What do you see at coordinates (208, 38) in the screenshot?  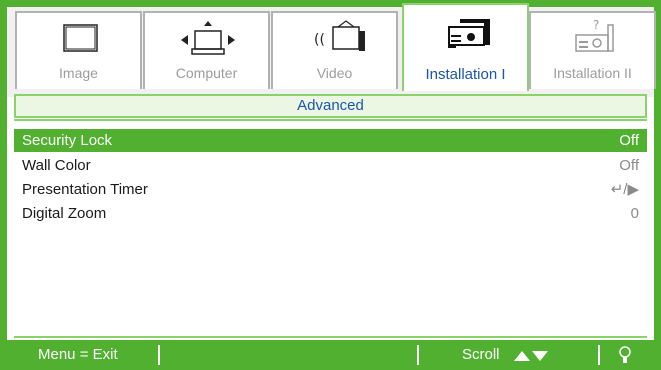 I see `computer-icon` at bounding box center [208, 38].